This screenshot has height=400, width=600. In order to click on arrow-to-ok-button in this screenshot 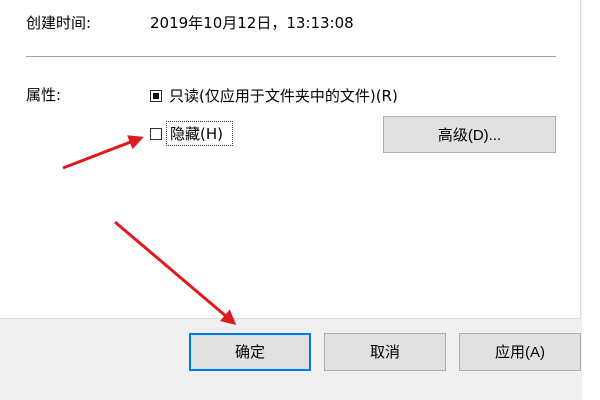, I will do `click(175, 272)`.